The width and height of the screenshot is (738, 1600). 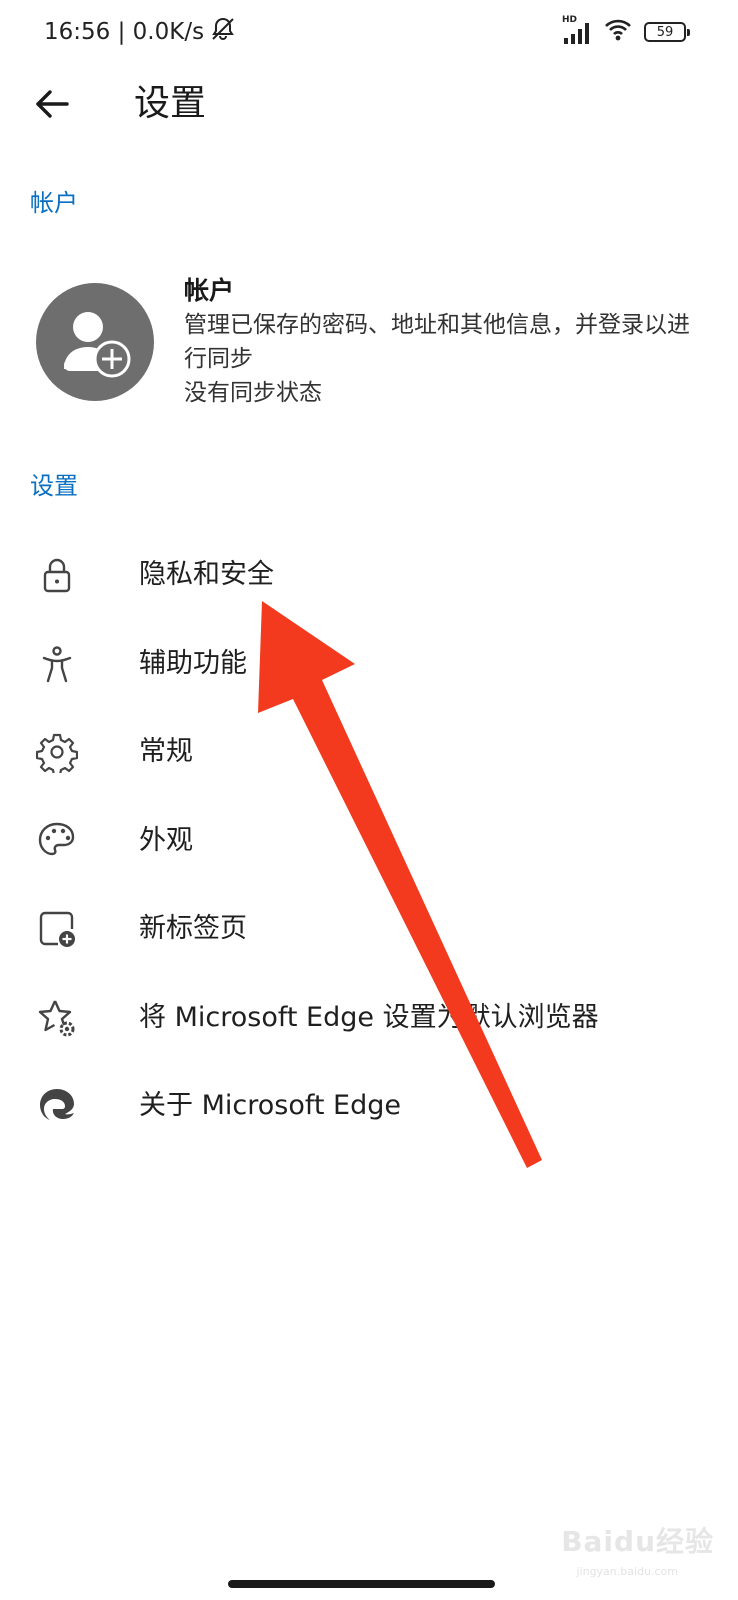 I want to click on status-left: 16:56 | 0.0K/s, so click(x=140, y=32).